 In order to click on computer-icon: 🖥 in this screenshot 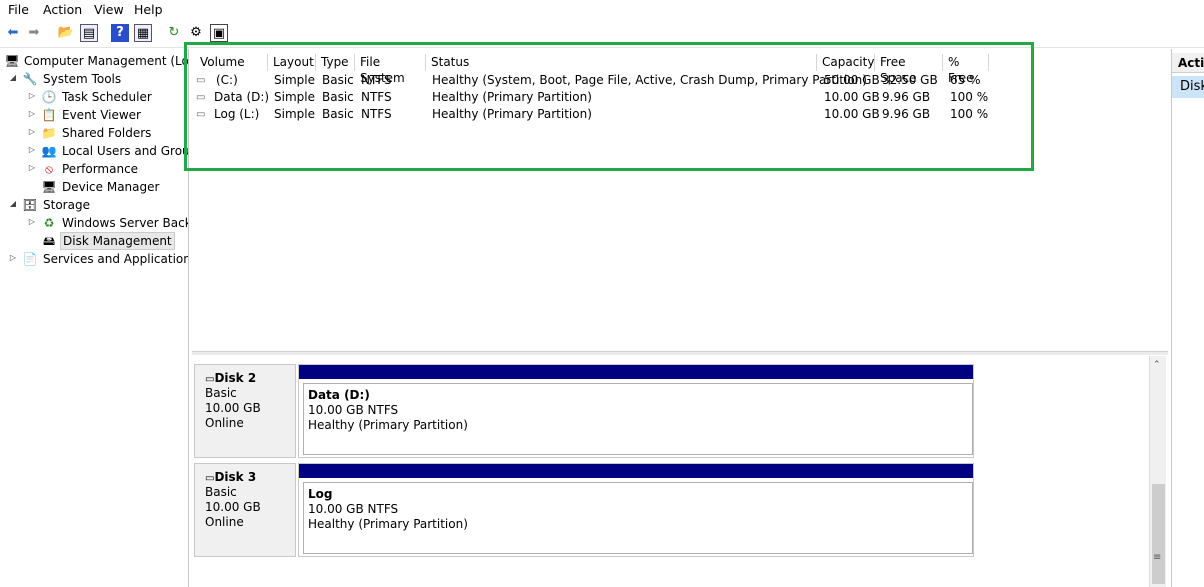, I will do `click(12, 61)`.